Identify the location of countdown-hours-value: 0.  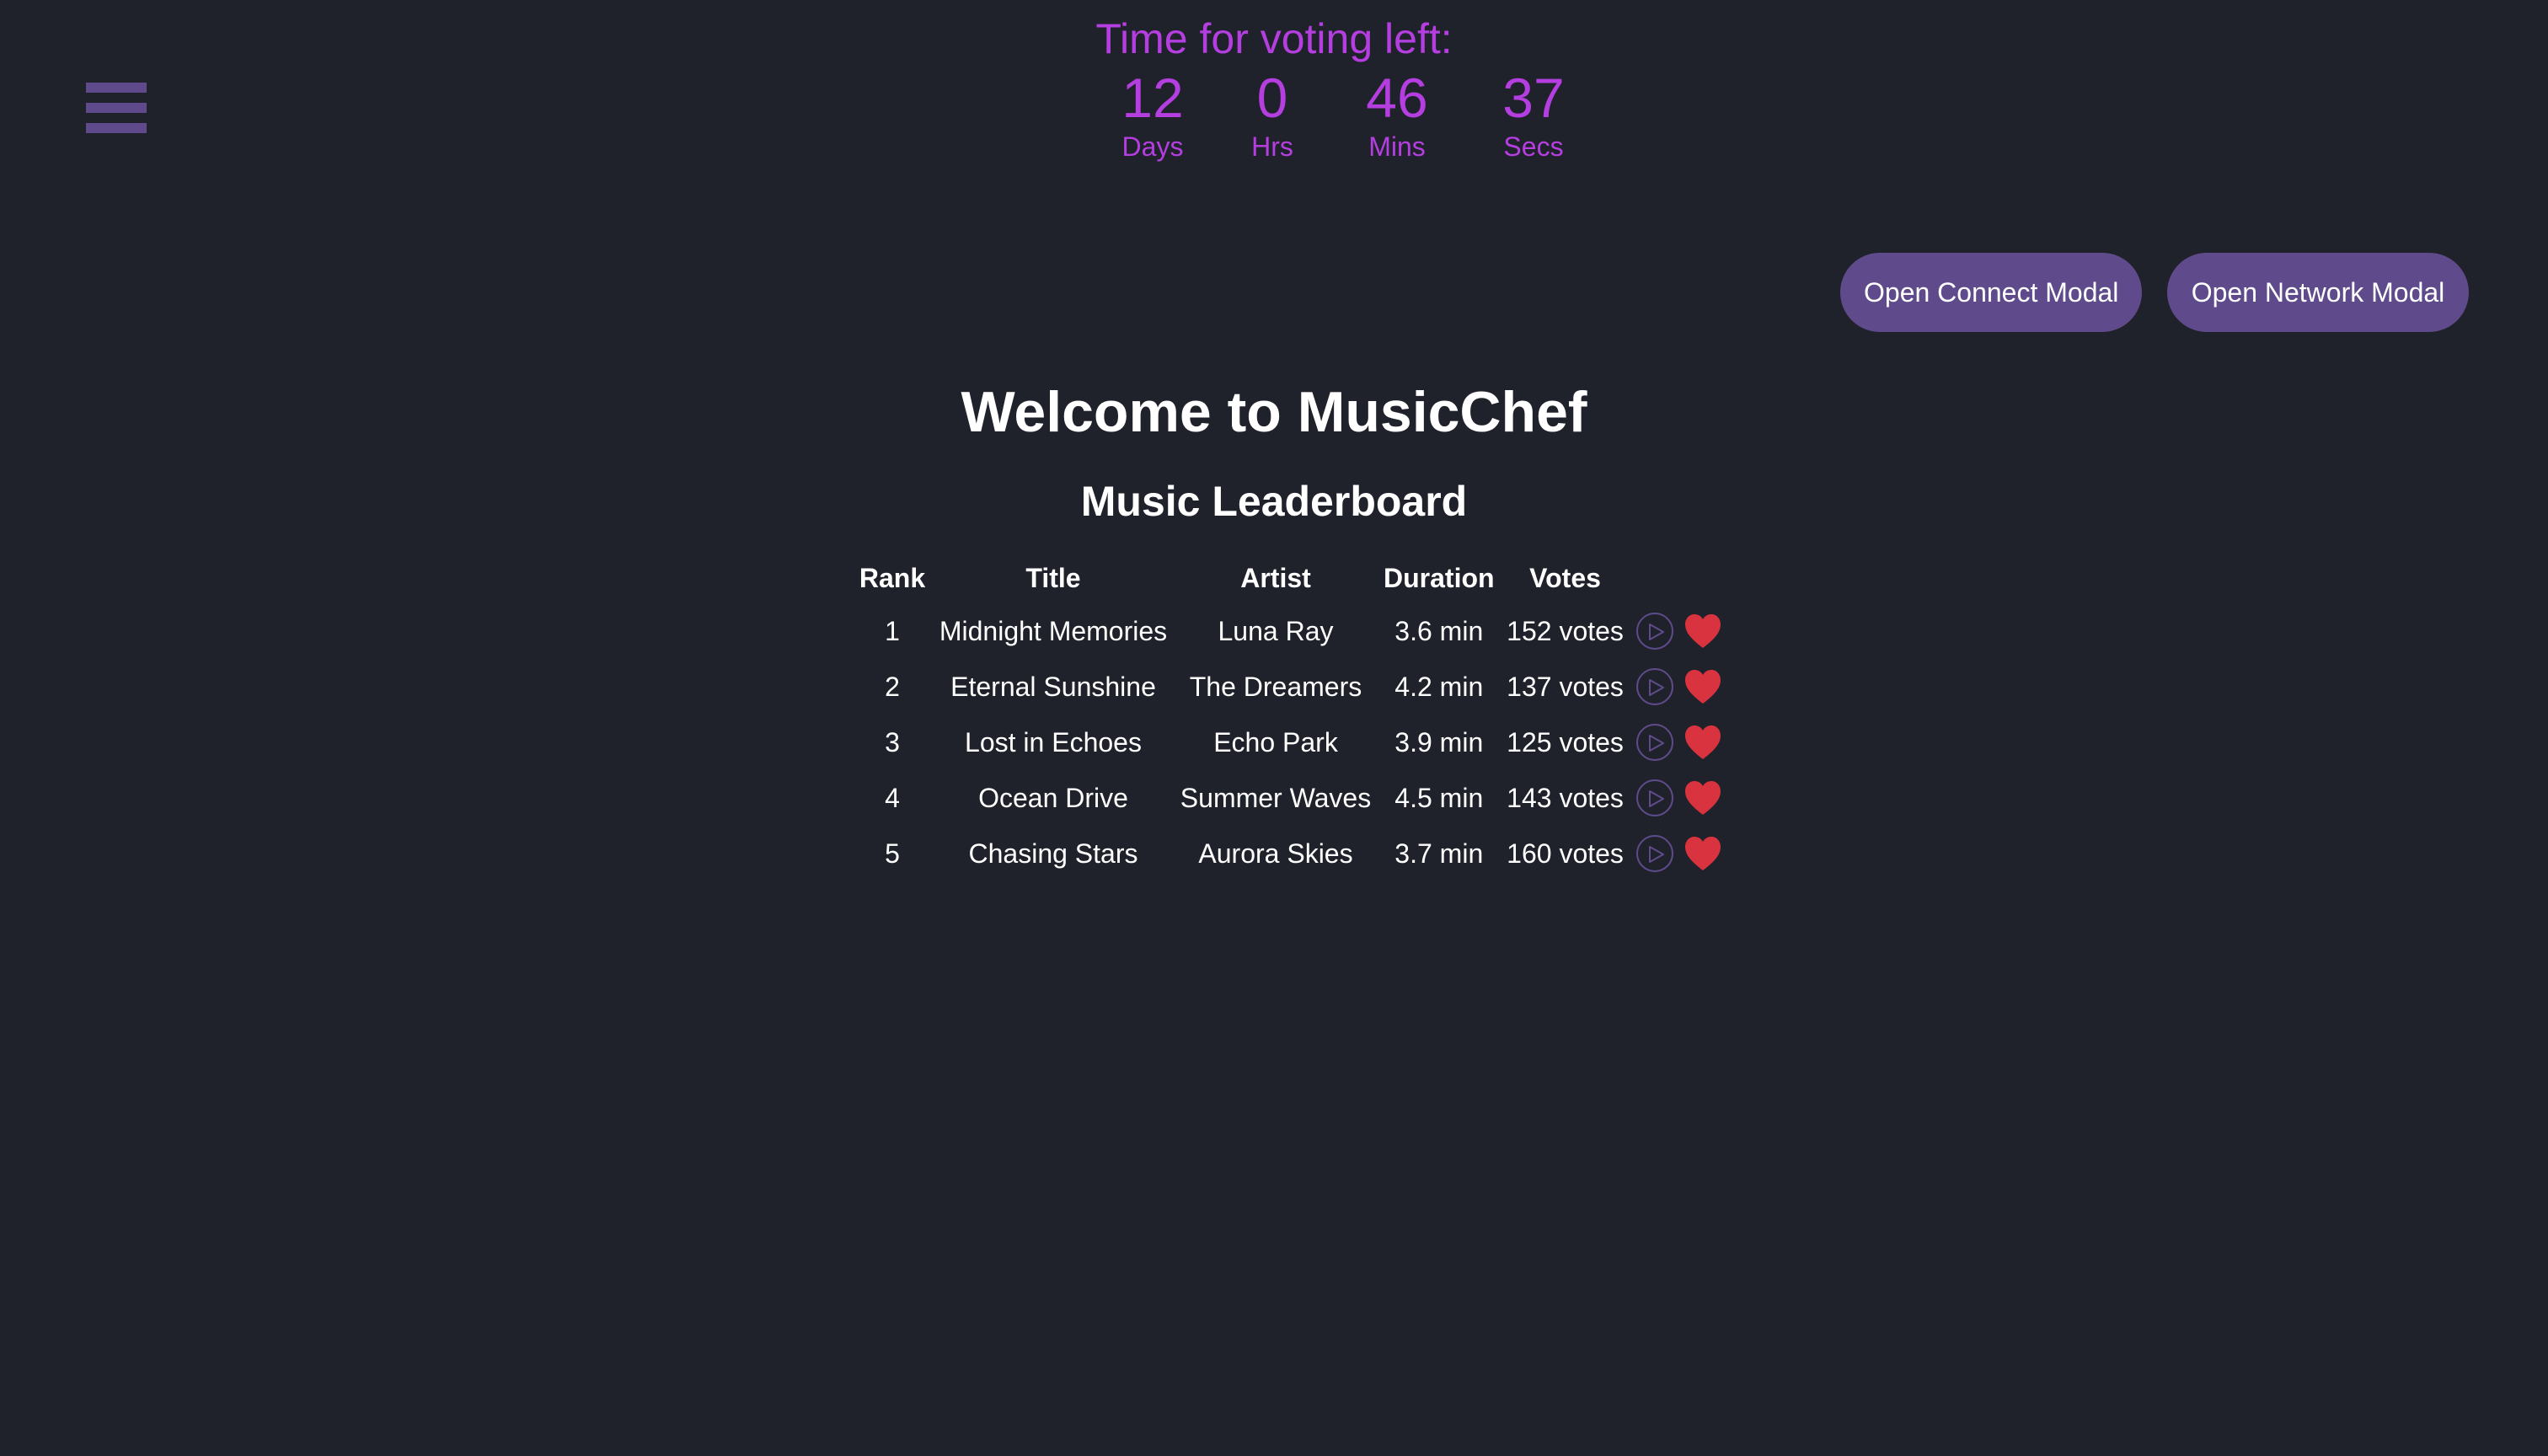
(1272, 98).